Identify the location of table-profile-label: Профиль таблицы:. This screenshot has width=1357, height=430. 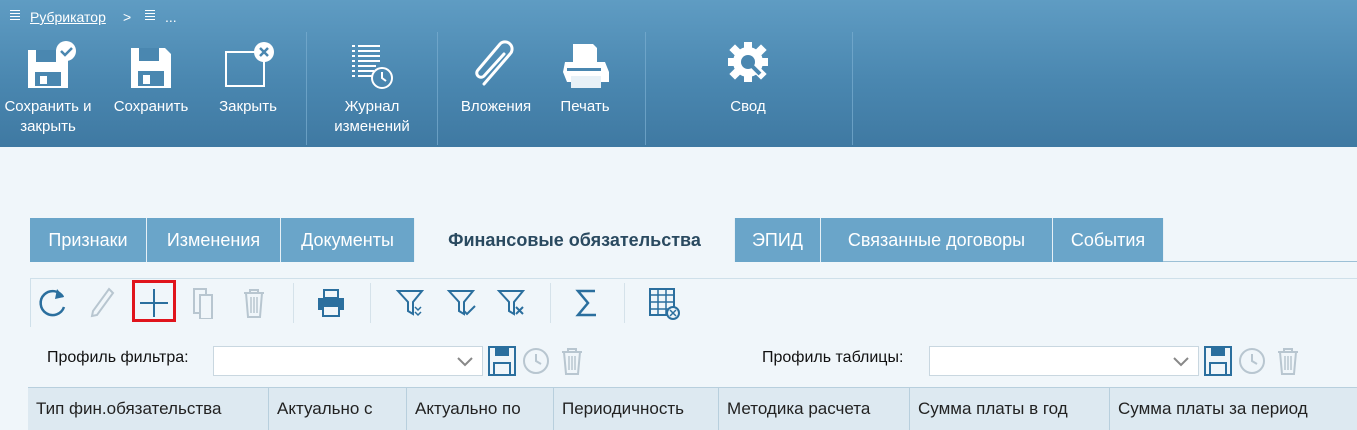
(833, 357).